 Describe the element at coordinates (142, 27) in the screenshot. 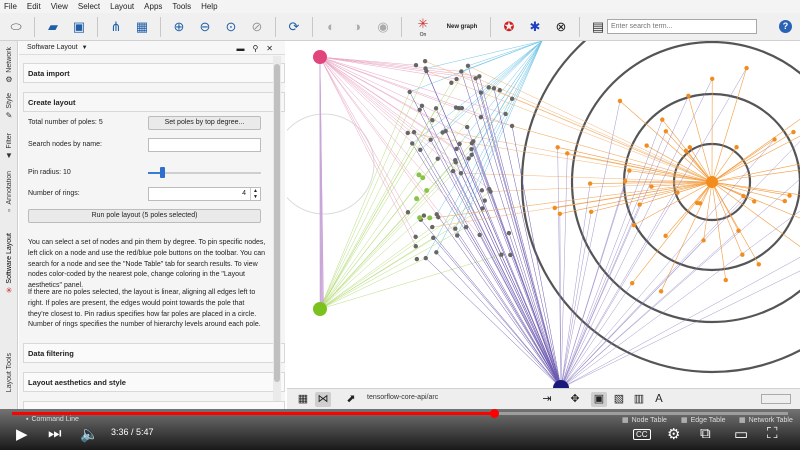

I see `import-table-icon: ▦` at that location.